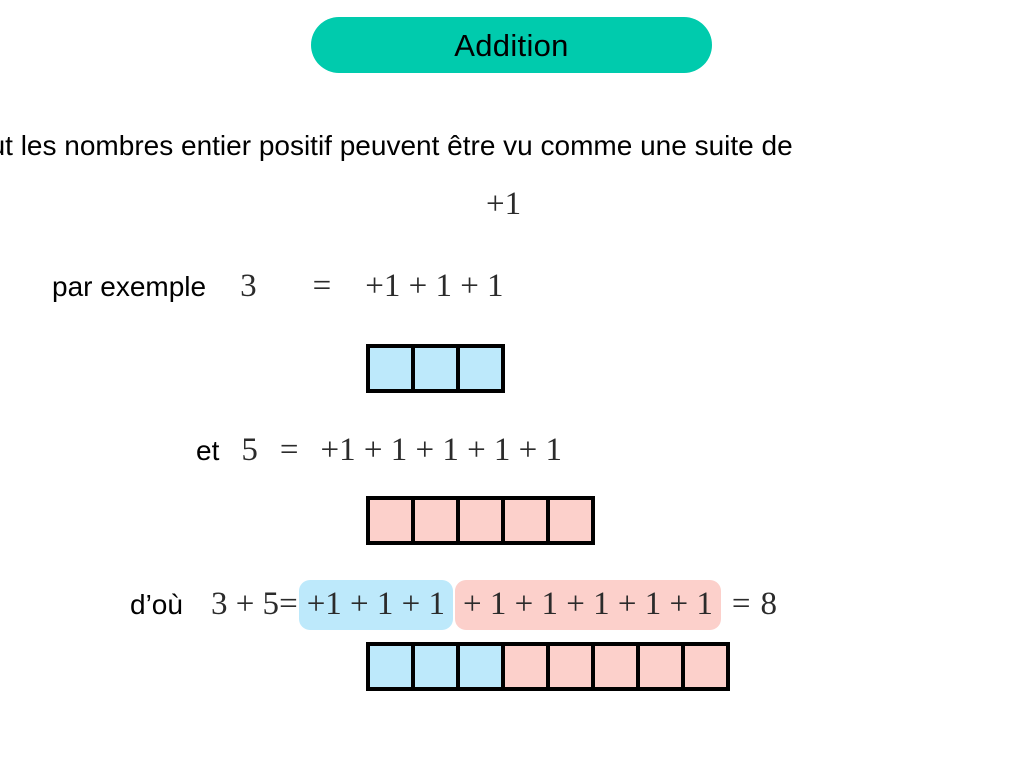 This screenshot has width=1024, height=768. Describe the element at coordinates (441, 450) in the screenshot. I see `second-rhs: +1 + 1 + 1 + 1 + 1` at that location.